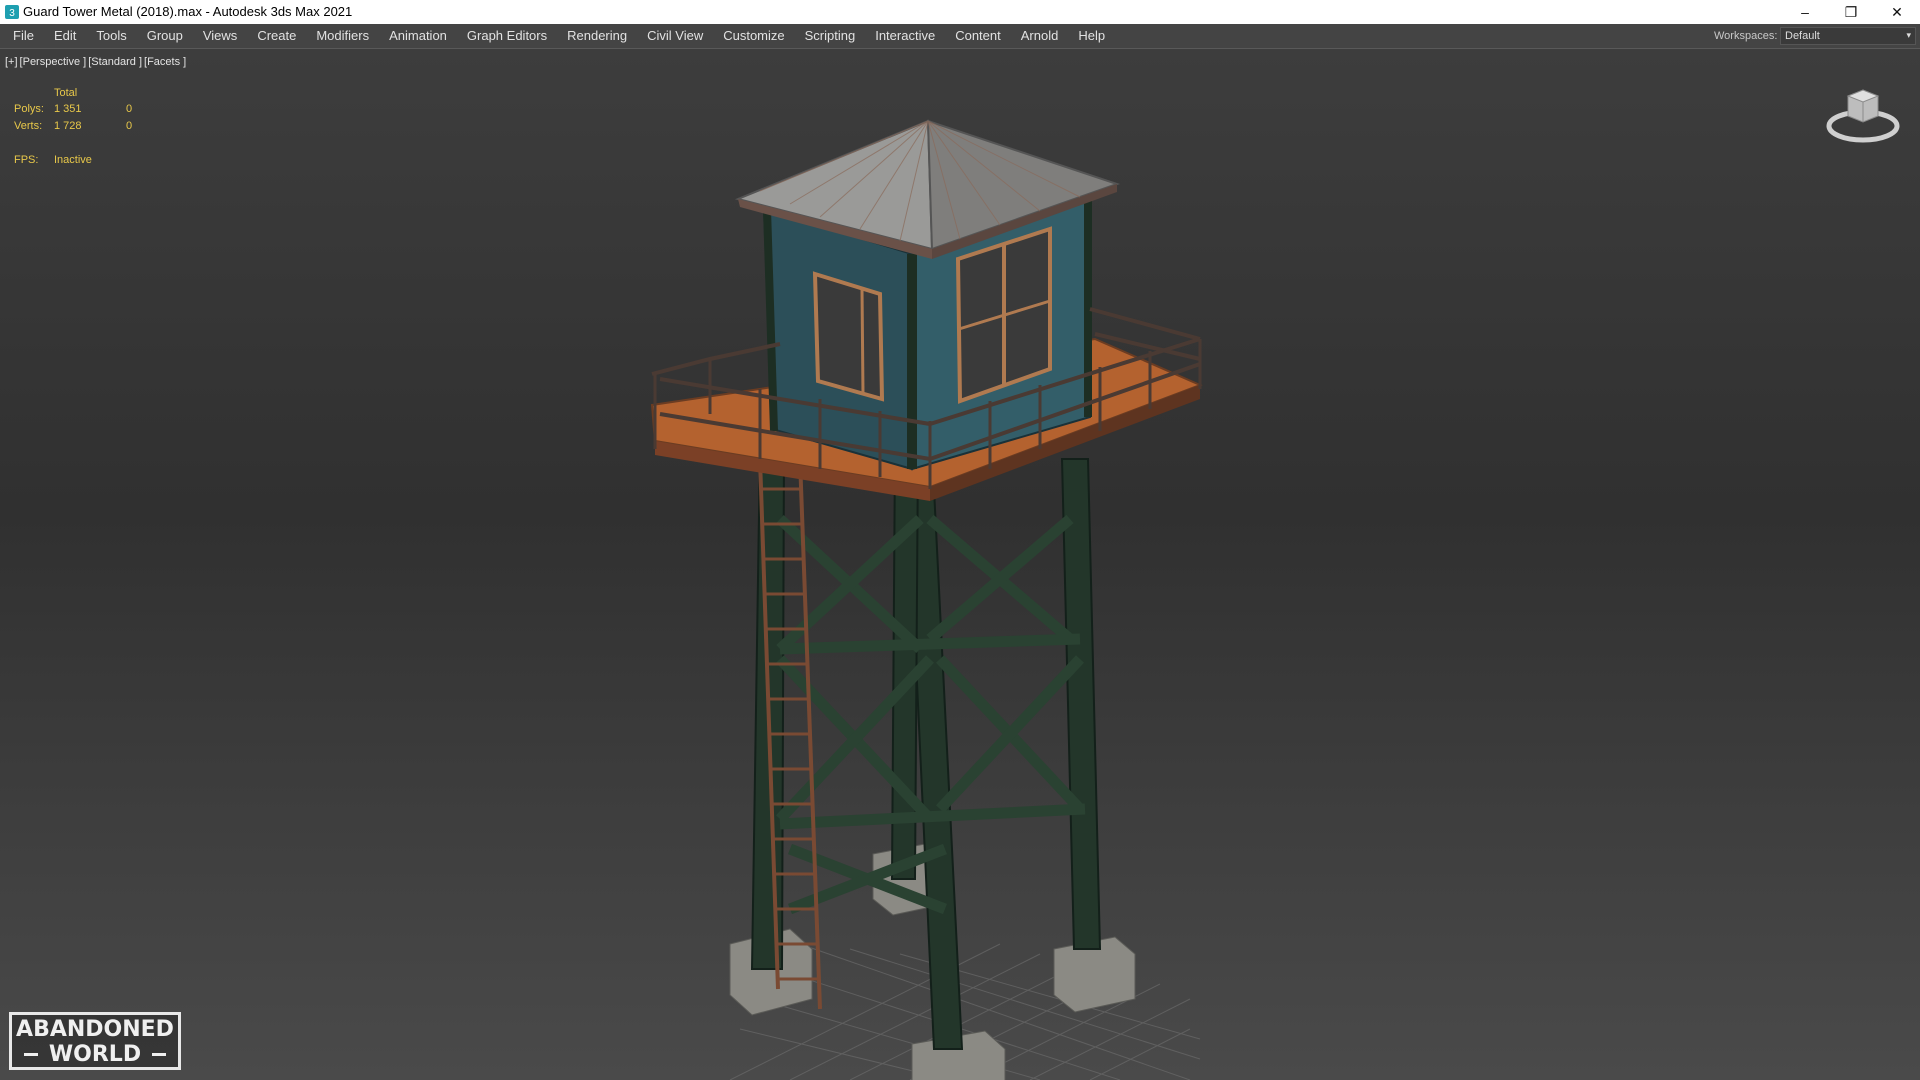 The image size is (1920, 1080). I want to click on stats-total-header: Total, so click(66, 93).